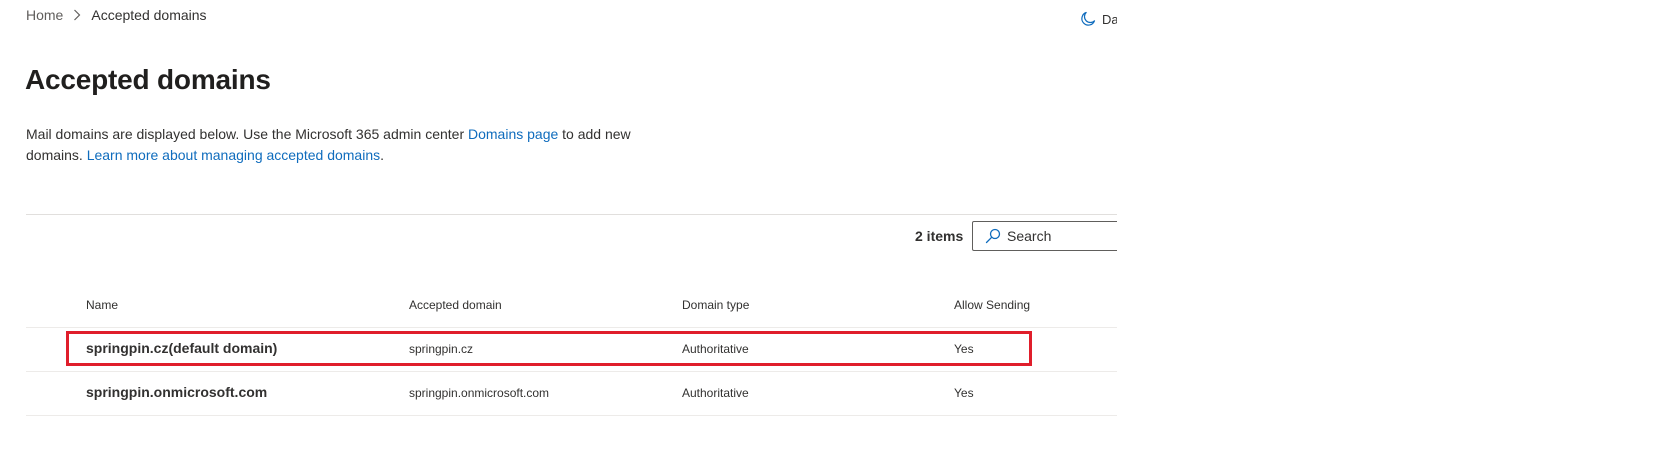  I want to click on description-text-3: ., so click(382, 155).